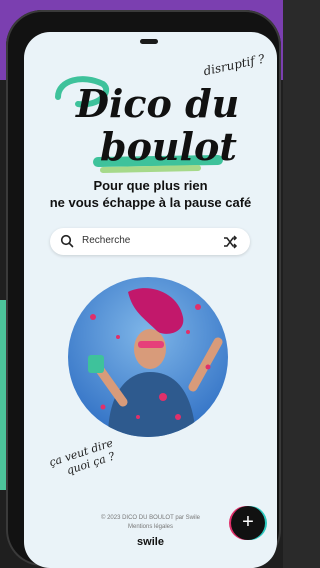 The width and height of the screenshot is (320, 568). What do you see at coordinates (150, 241) in the screenshot?
I see `search-bar: Recherche` at bounding box center [150, 241].